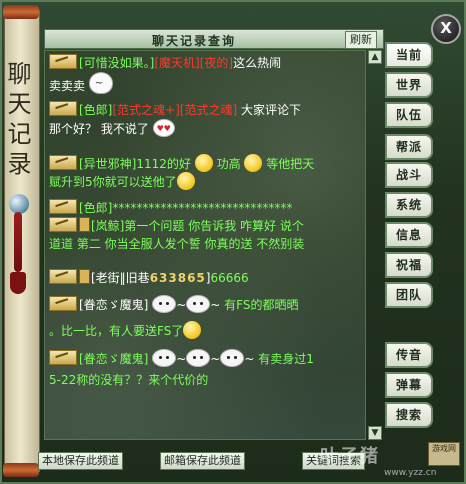 The image size is (466, 484). What do you see at coordinates (120, 278) in the screenshot?
I see `sender-name: [老街‖旧巷` at bounding box center [120, 278].